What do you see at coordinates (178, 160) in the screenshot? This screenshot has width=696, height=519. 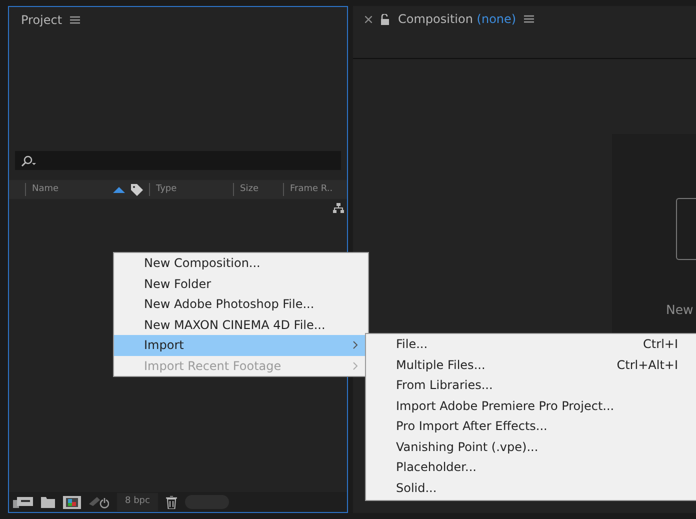 I see `search-field` at bounding box center [178, 160].